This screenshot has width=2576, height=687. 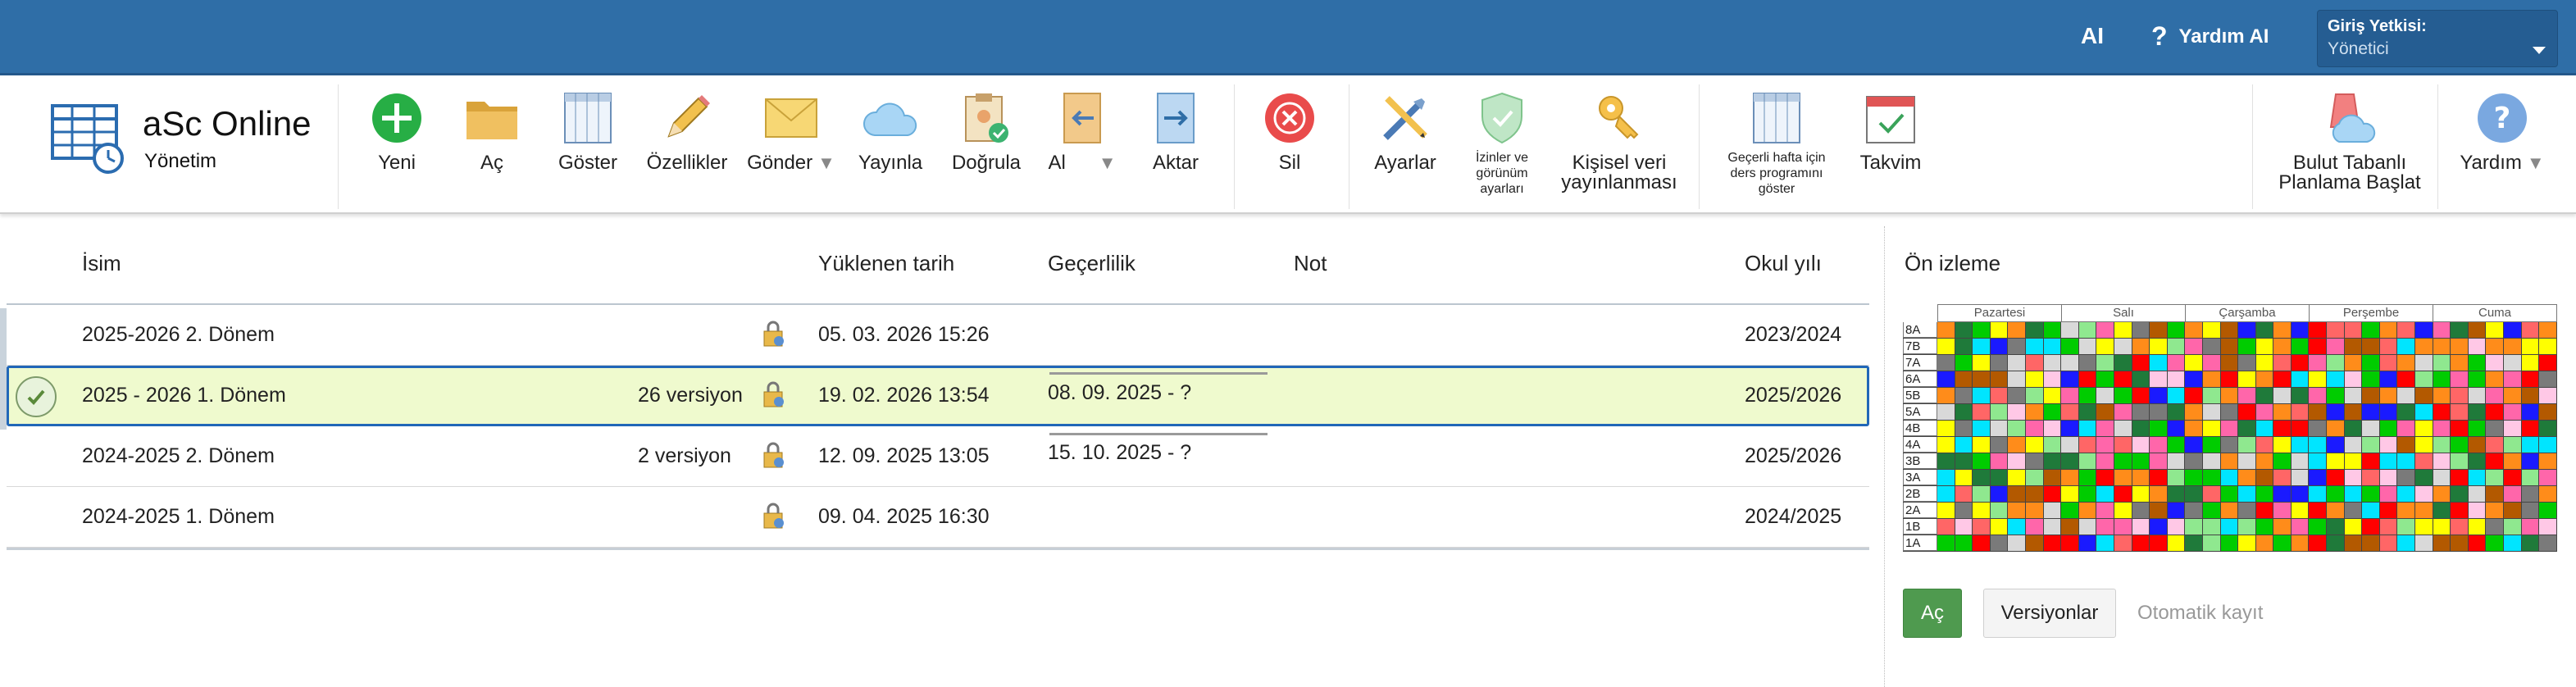 What do you see at coordinates (2350, 141) in the screenshot?
I see `cloud-planning-button: Bulut Tabanlı Planlama Başlat` at bounding box center [2350, 141].